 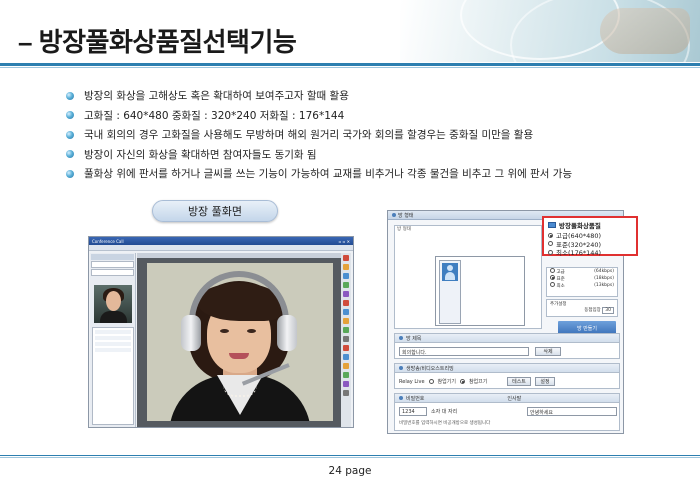 What do you see at coordinates (221, 248) in the screenshot?
I see `conference-menubar` at bounding box center [221, 248].